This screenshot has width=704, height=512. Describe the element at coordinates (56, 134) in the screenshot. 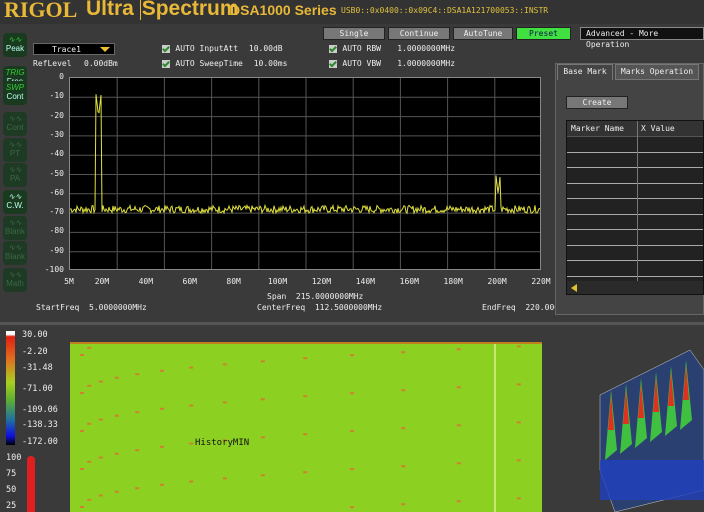

I see `y-tick: -30` at that location.